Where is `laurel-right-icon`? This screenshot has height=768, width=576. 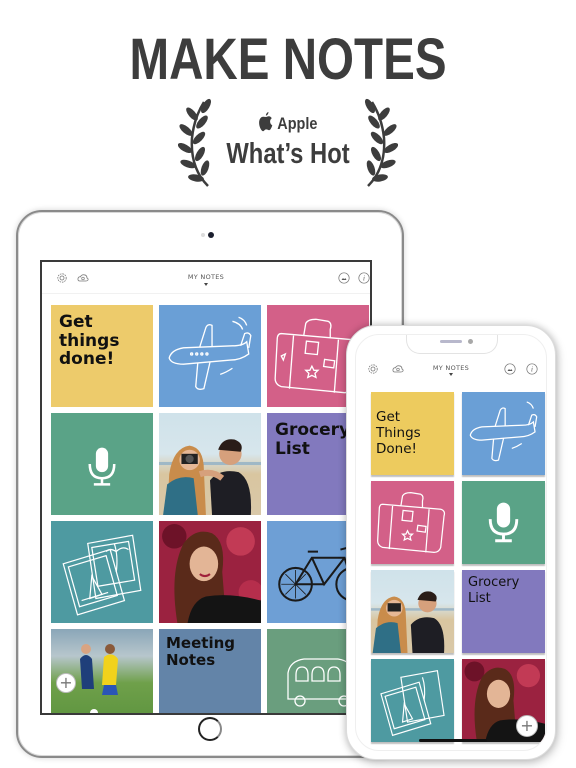
laurel-right-icon is located at coordinates (375, 143).